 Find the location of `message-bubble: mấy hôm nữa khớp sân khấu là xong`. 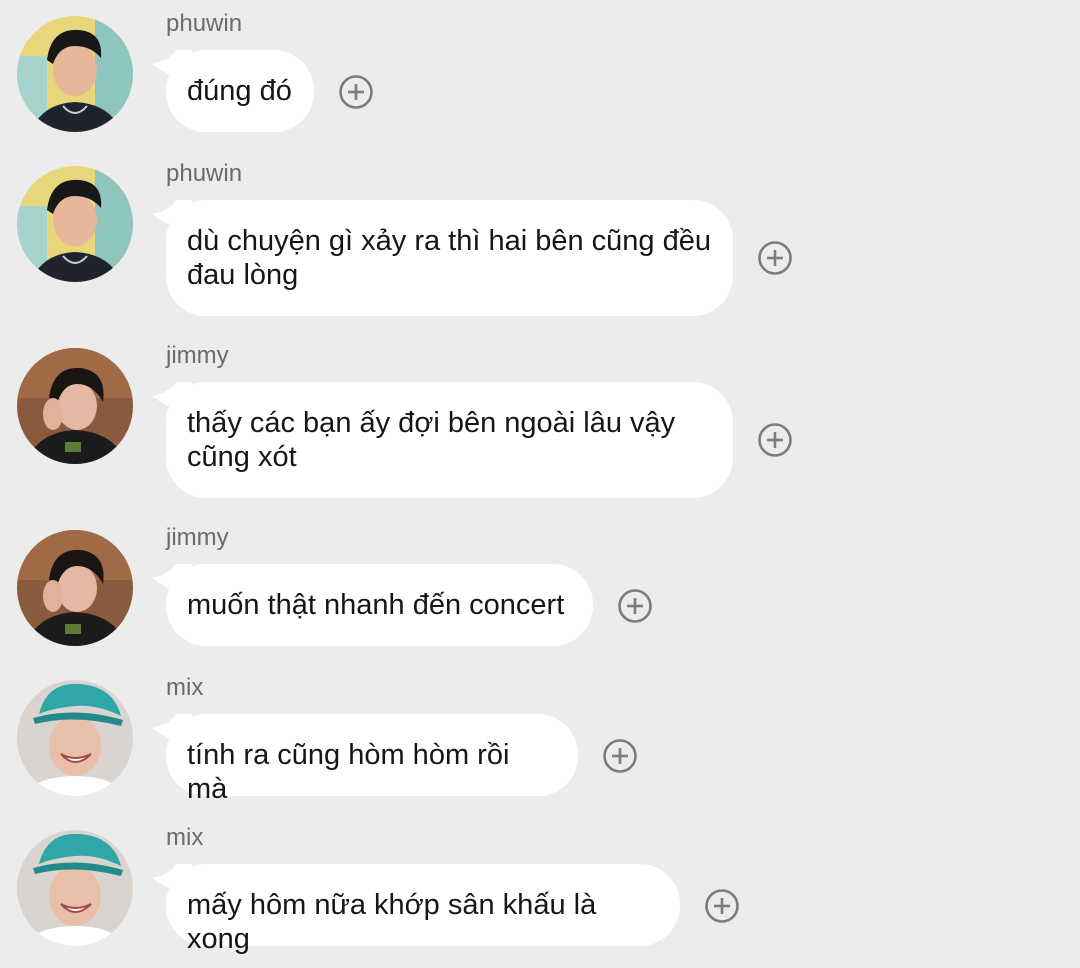

message-bubble: mấy hôm nữa khớp sân khấu là xong is located at coordinates (416, 909).